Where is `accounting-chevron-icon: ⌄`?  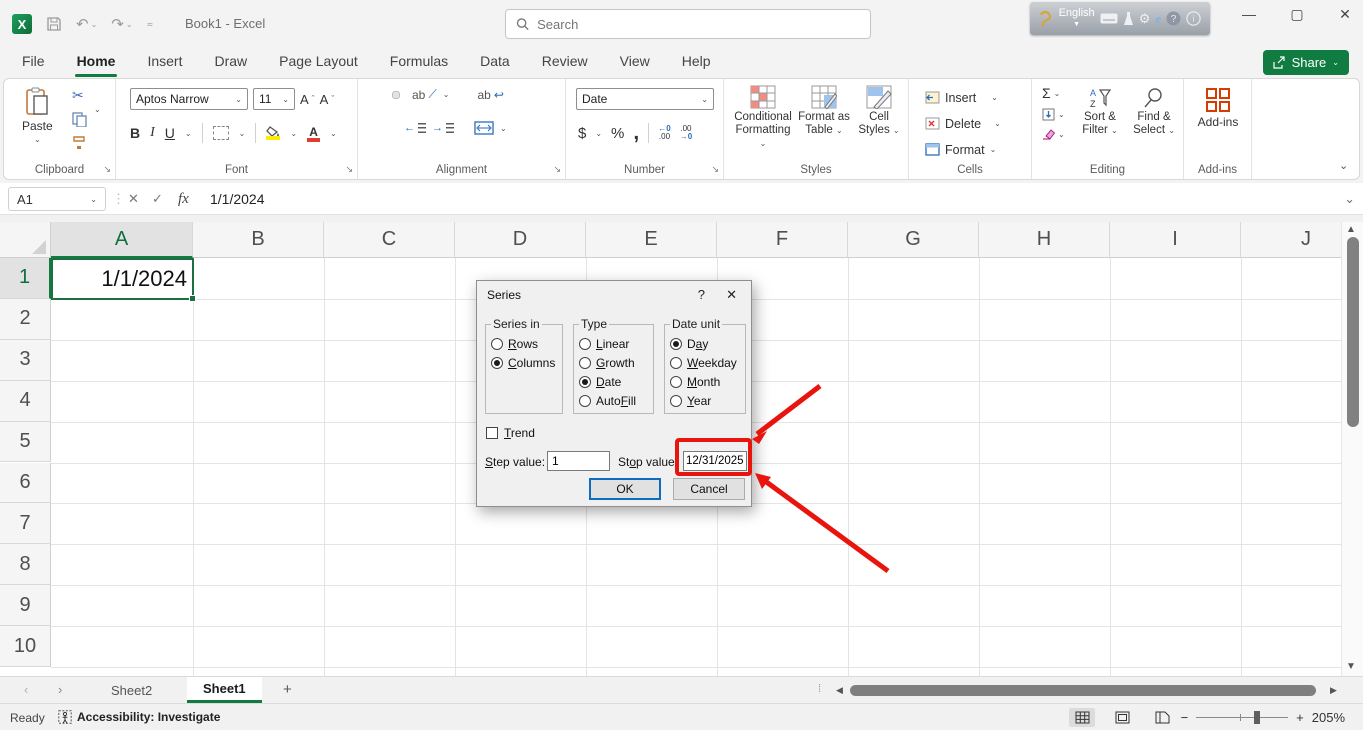
accounting-chevron-icon: ⌄ is located at coordinates (598, 133).